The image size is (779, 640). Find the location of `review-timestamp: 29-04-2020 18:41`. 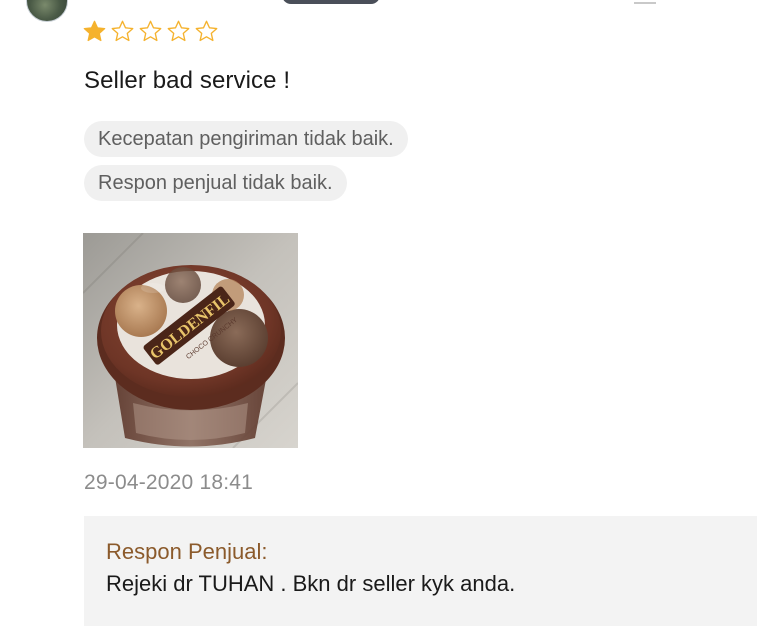

review-timestamp: 29-04-2020 18:41 is located at coordinates (169, 482).